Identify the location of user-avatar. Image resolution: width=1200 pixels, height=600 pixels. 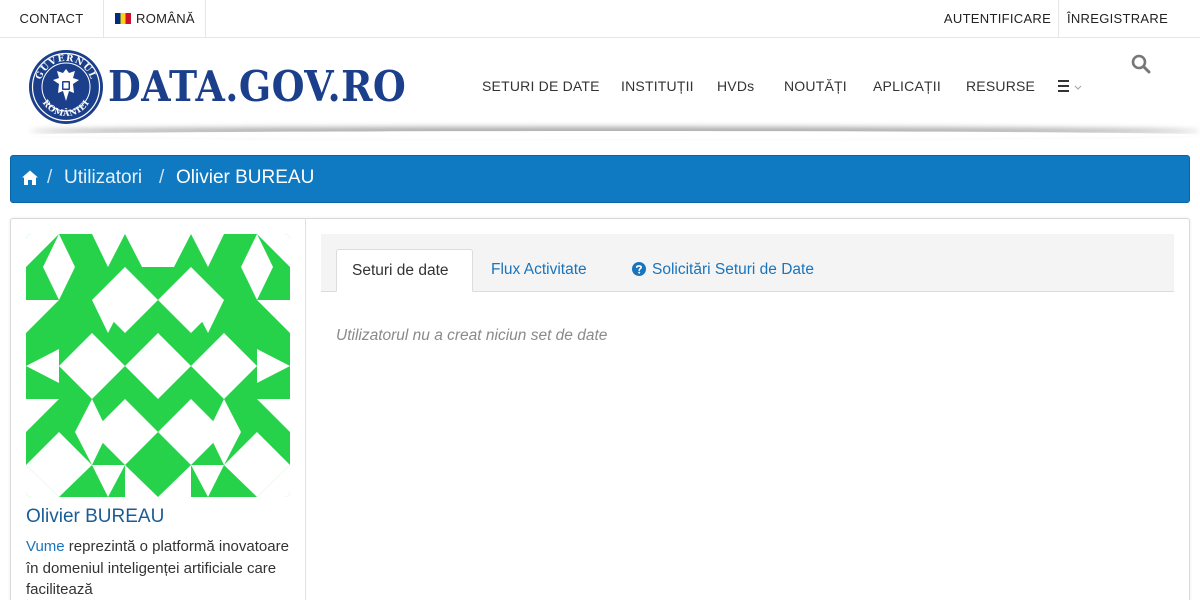
(158, 365).